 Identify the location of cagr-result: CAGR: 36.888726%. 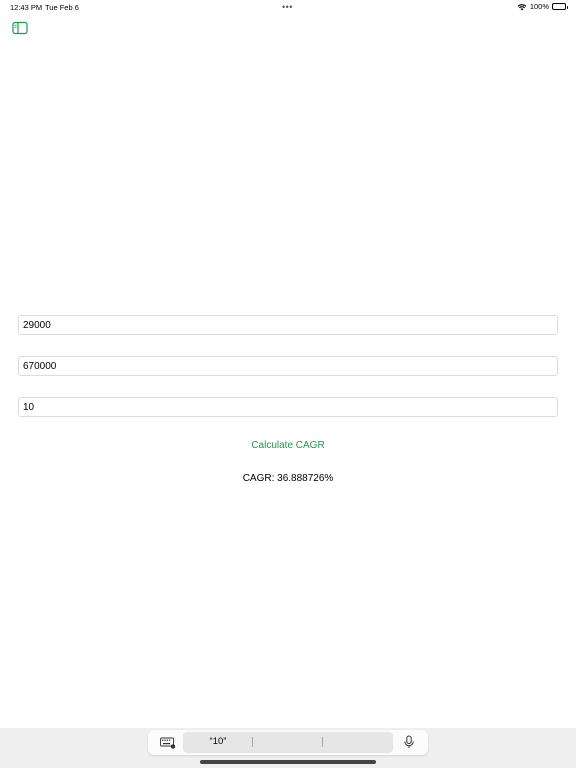
(288, 478).